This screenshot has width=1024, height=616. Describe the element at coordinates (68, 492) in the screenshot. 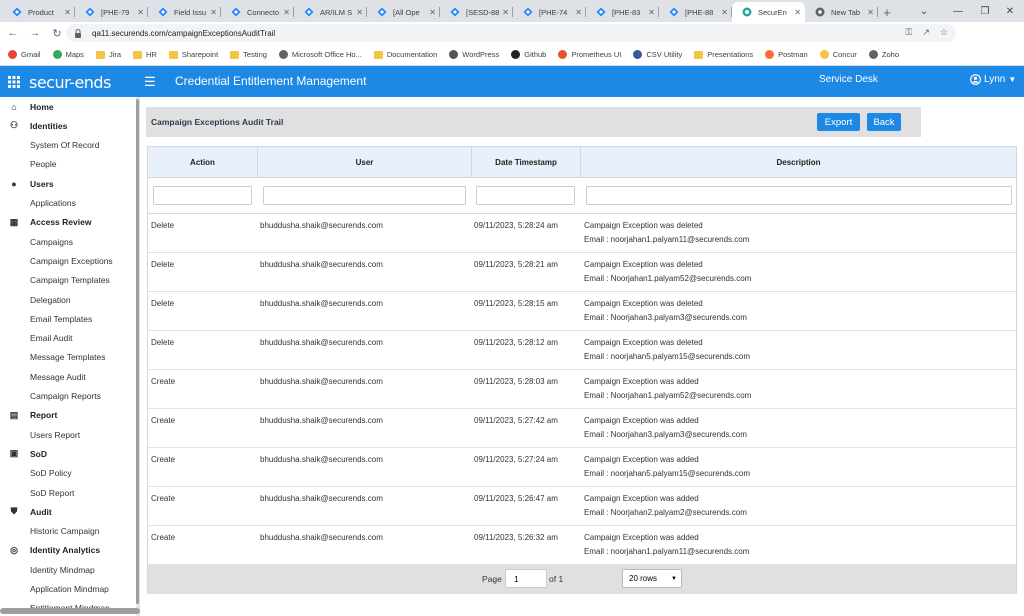

I see `sidebar-item: SoD Report` at that location.